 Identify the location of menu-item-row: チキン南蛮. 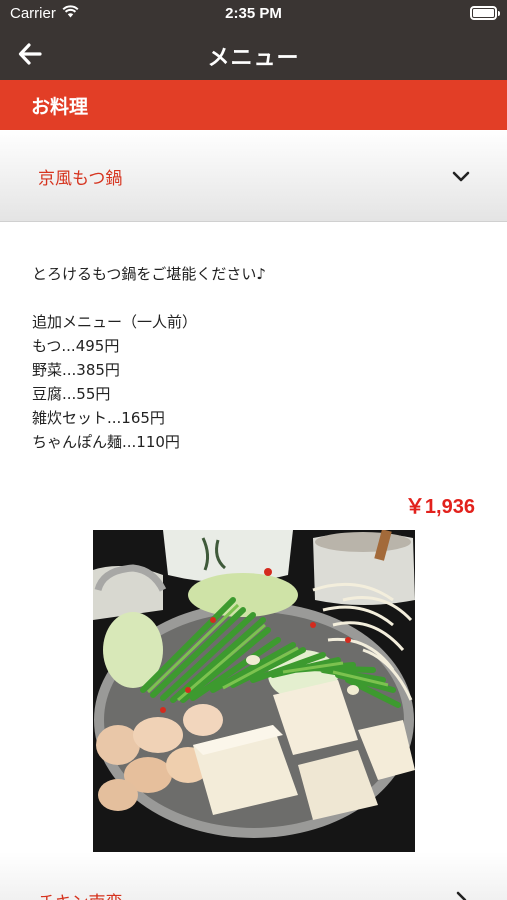
(253, 876).